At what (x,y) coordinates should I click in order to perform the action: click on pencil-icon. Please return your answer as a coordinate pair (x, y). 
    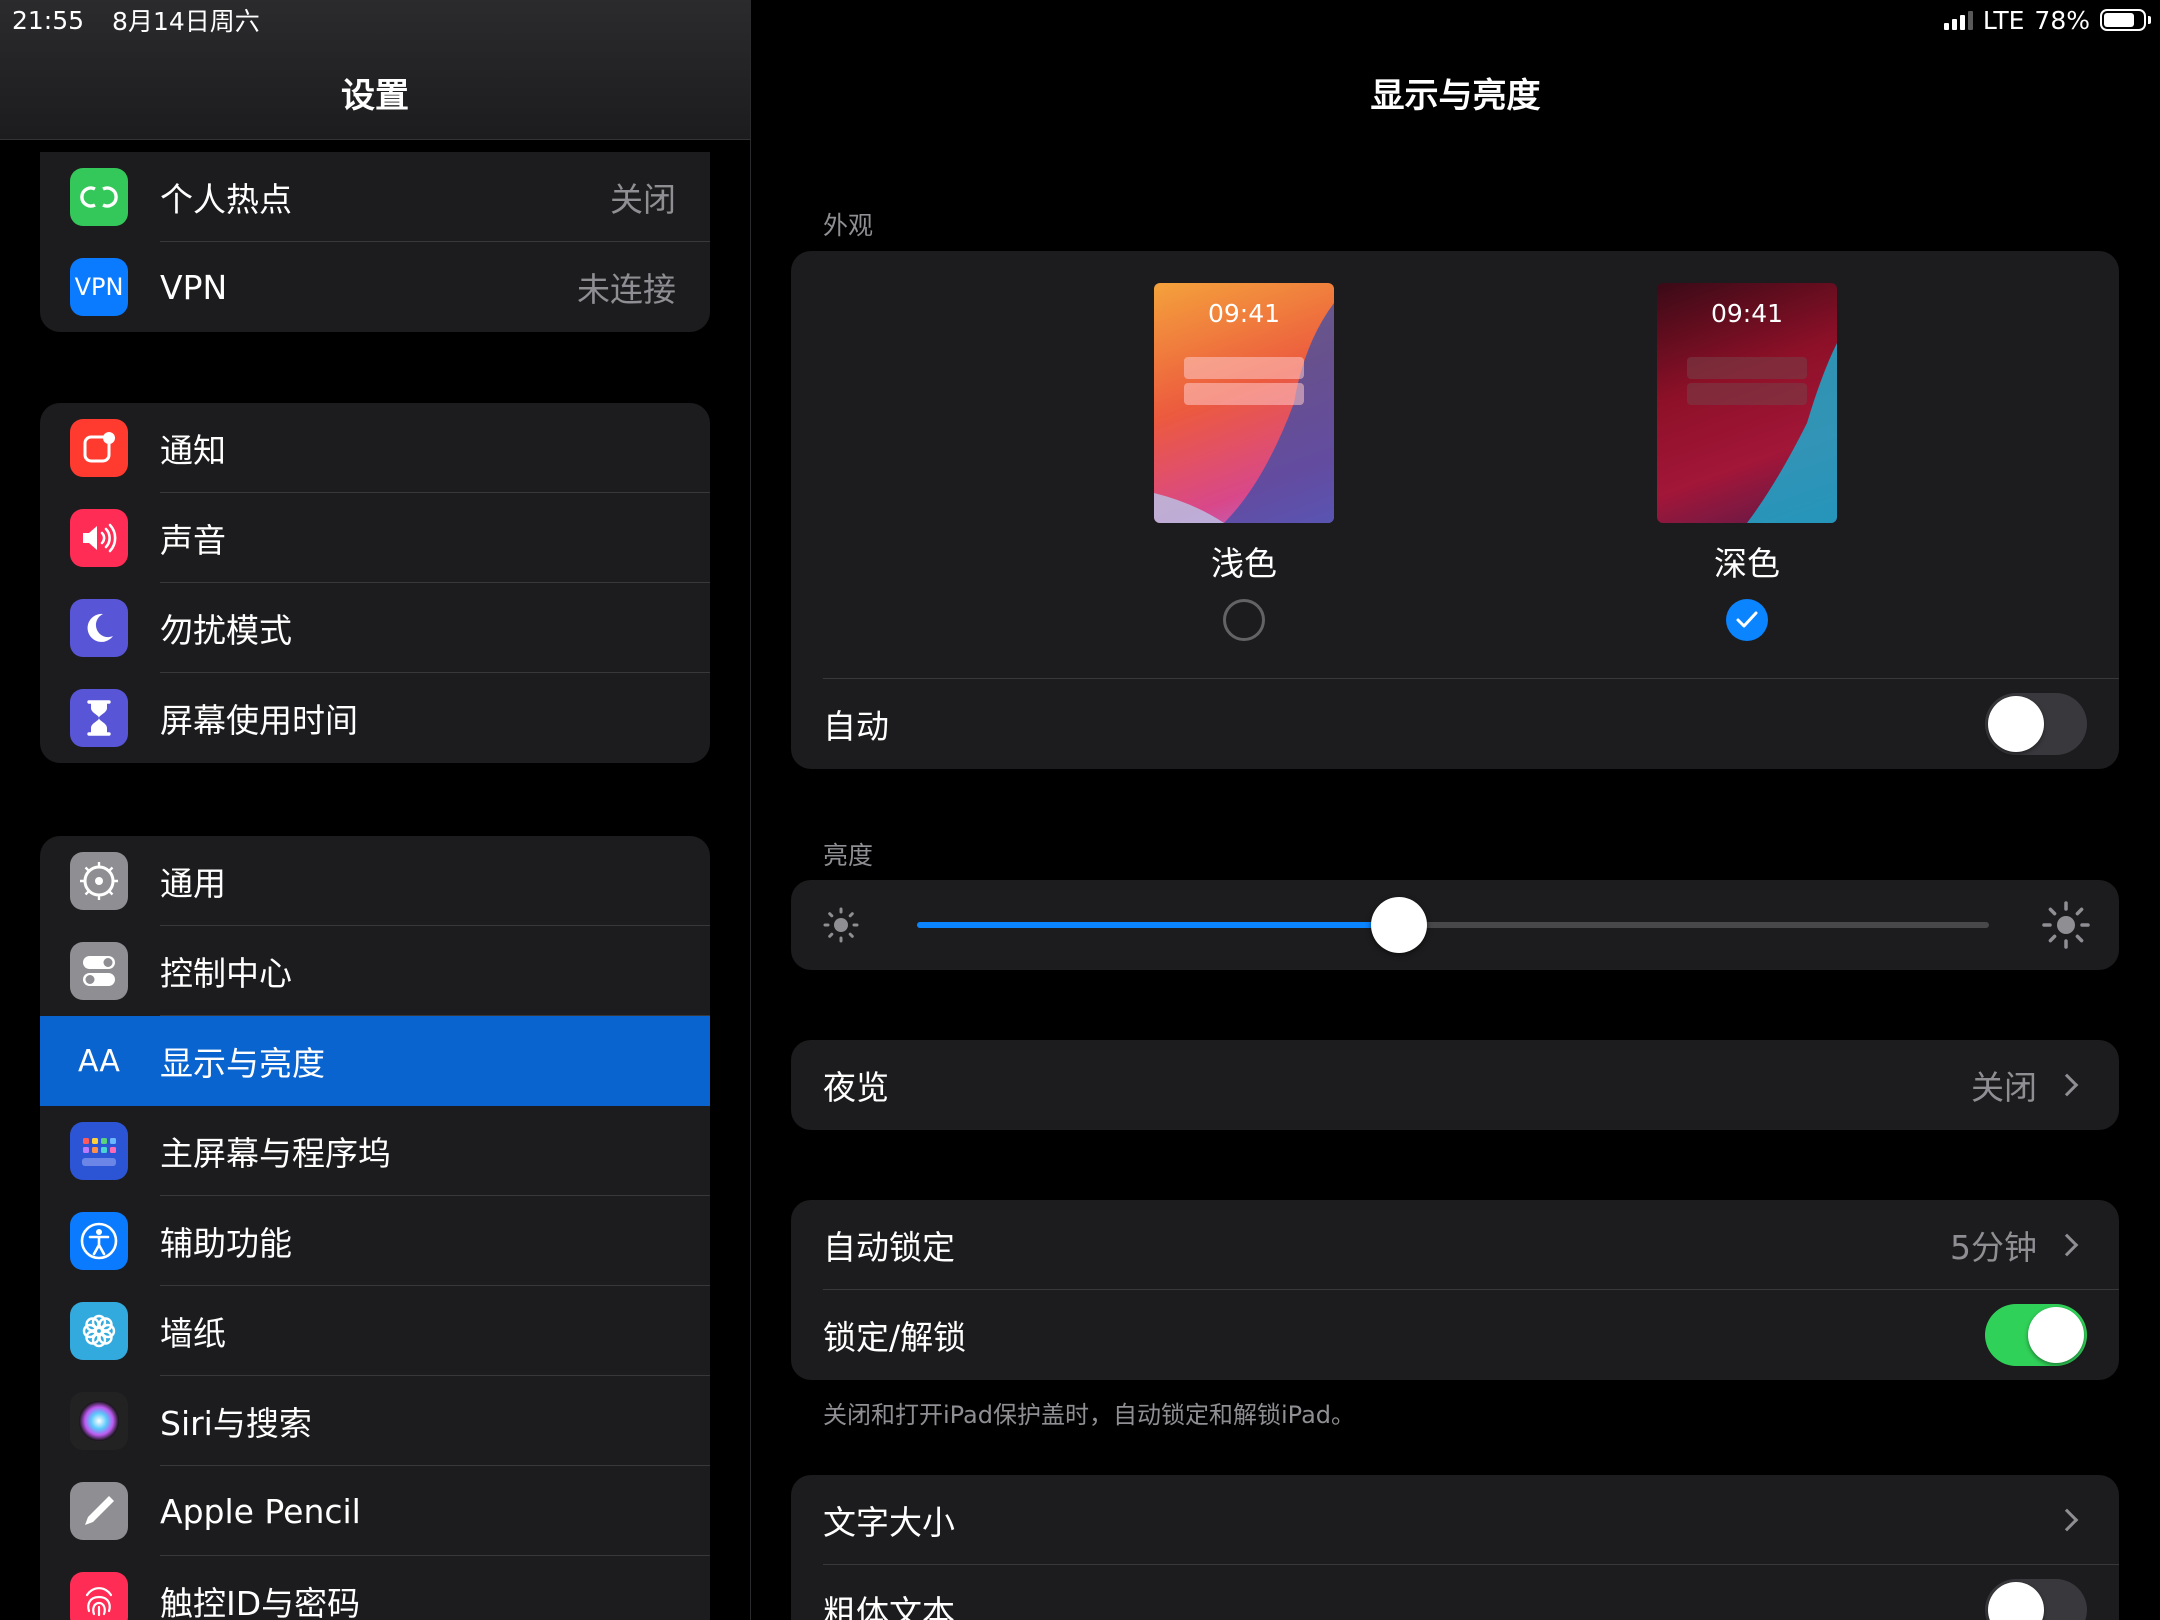
    Looking at the image, I should click on (99, 1511).